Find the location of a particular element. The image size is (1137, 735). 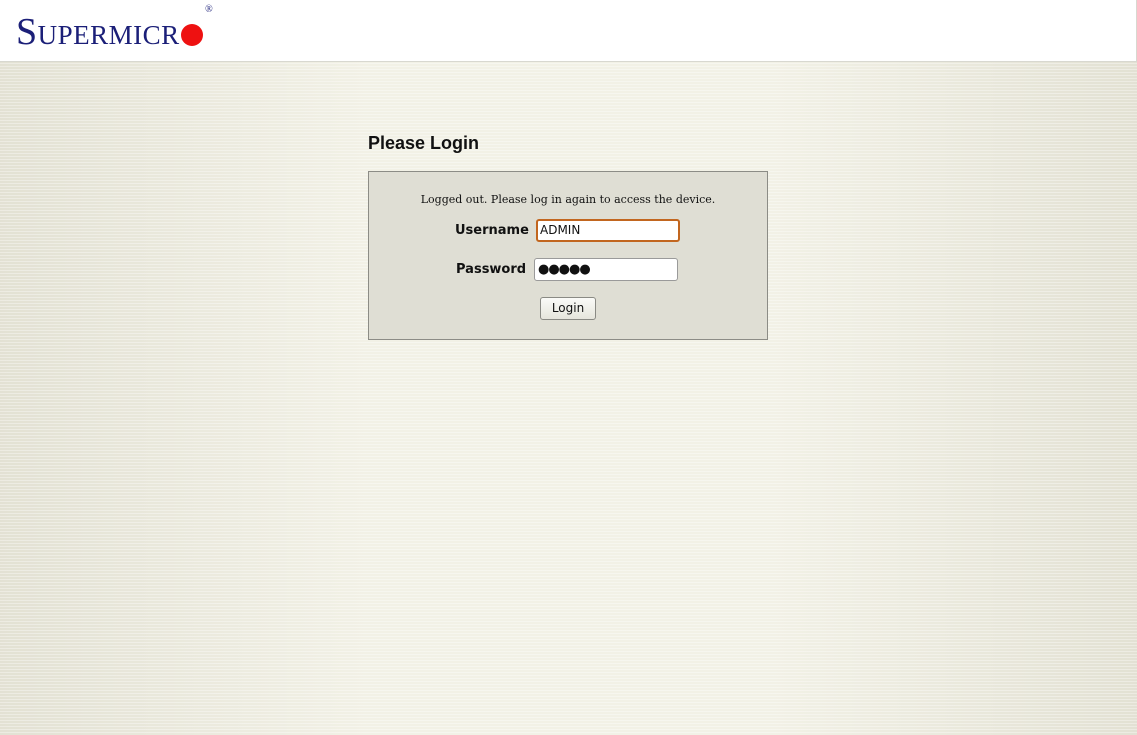

logo-rest-letters: UPERMICR is located at coordinates (108, 35).